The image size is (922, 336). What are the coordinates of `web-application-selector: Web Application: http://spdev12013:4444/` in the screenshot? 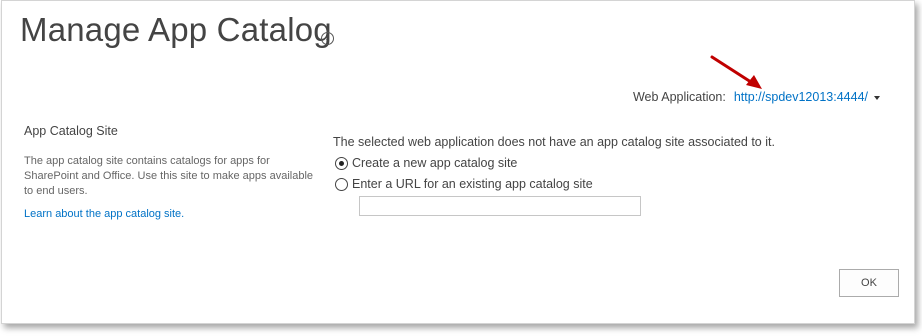 It's located at (756, 97).